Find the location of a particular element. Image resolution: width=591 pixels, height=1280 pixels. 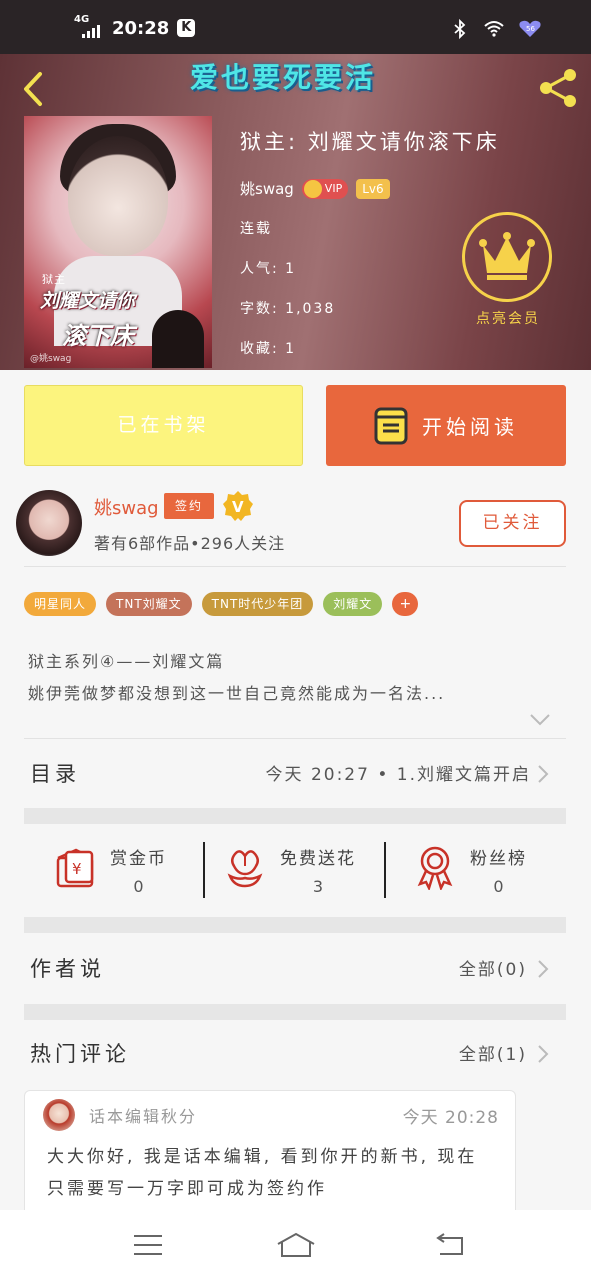

red-envelope-icon: ¥ is located at coordinates (75, 868).